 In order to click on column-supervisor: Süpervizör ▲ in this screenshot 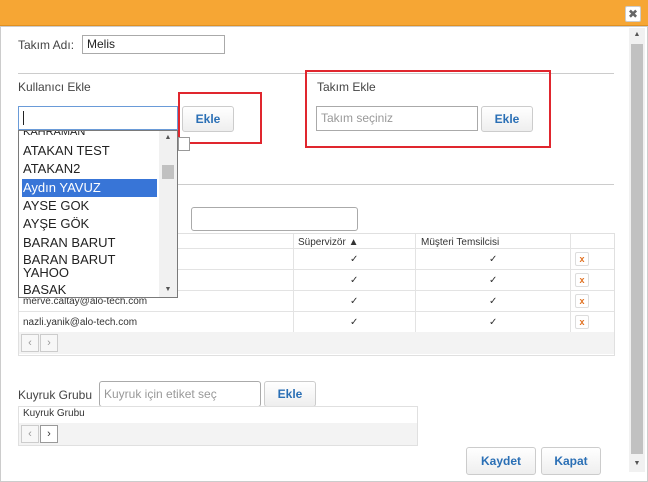, I will do `click(328, 242)`.